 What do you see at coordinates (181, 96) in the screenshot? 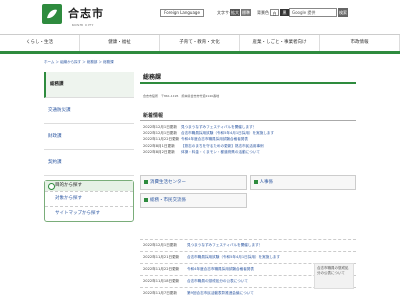
I see `address: 合志市役所 〒861-1195 熊本県合志市竹迫2140番地` at bounding box center [181, 96].